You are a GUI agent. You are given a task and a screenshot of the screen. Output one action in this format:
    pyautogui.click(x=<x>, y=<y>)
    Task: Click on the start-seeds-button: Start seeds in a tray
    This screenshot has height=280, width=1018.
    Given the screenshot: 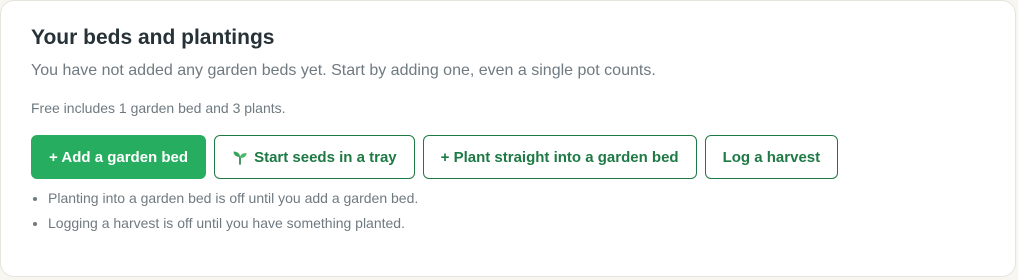 What is the action you would take?
    pyautogui.click(x=314, y=157)
    